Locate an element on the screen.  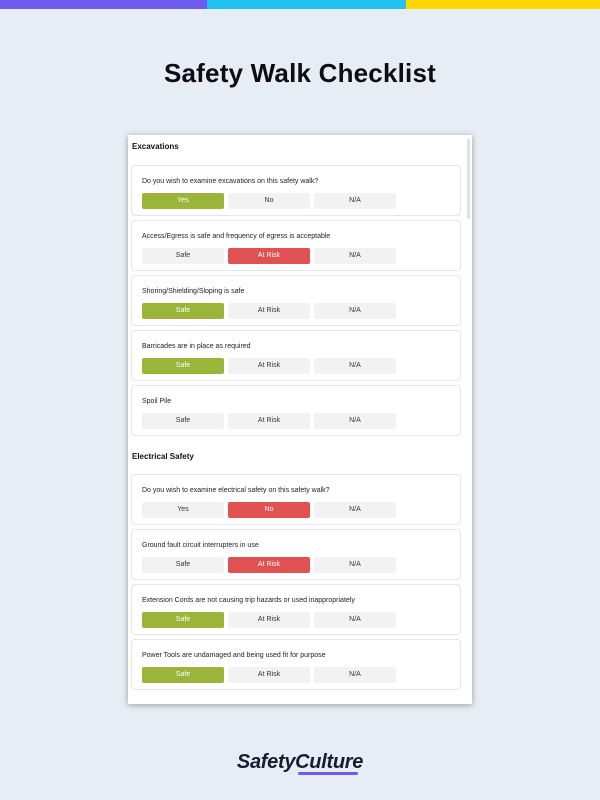
accent-segment-blue is located at coordinates (308, 4).